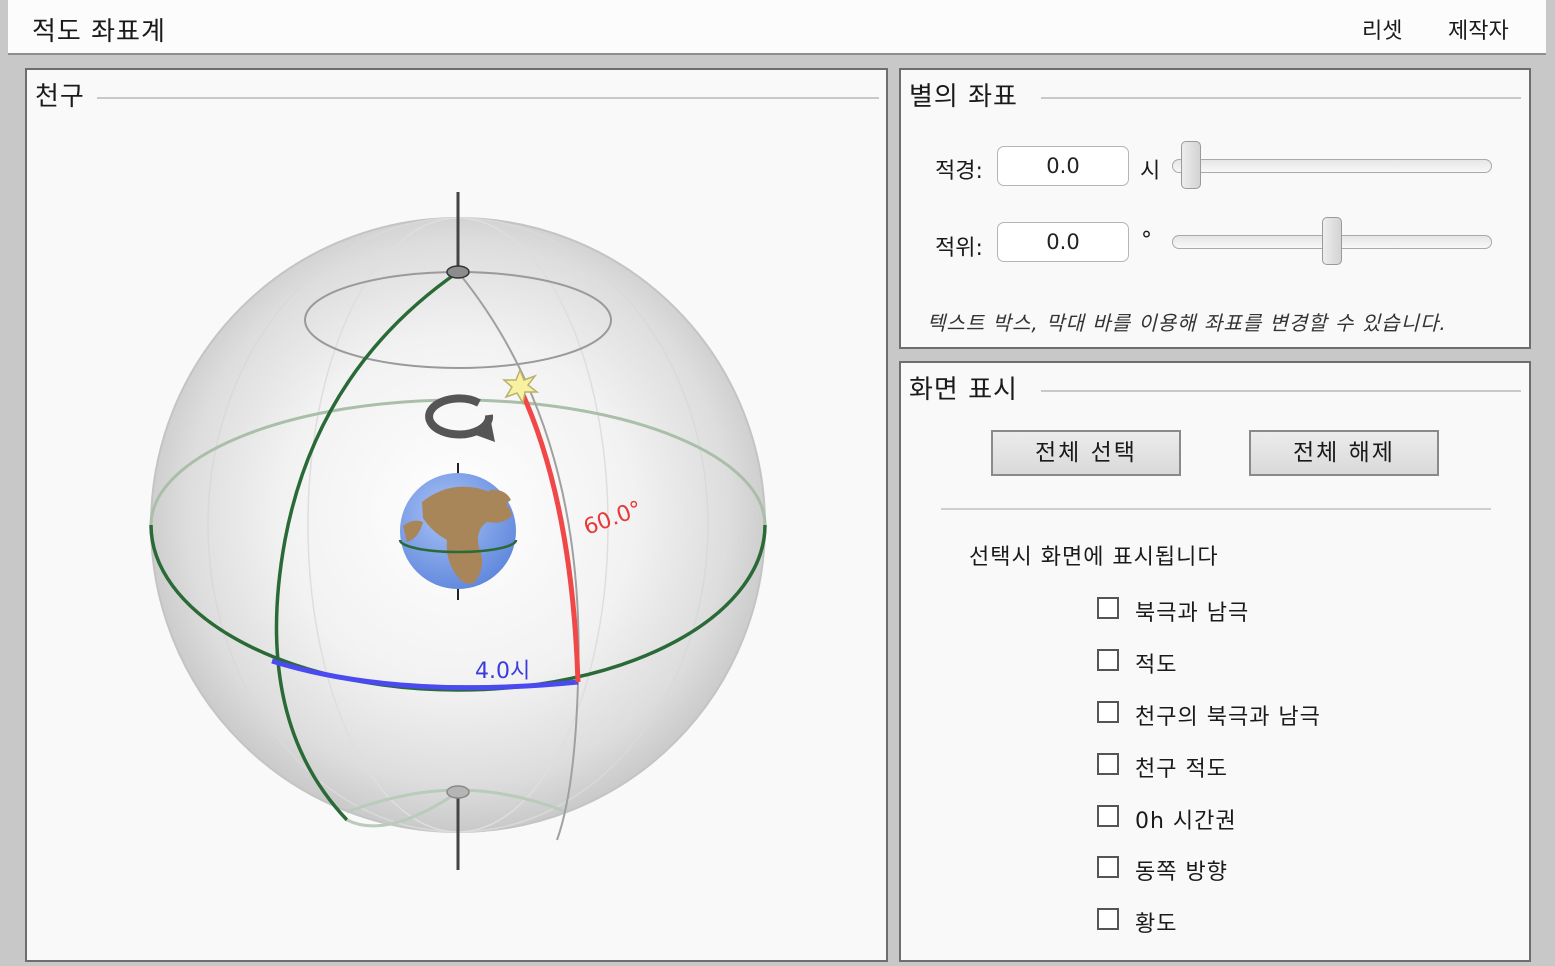 The height and width of the screenshot is (966, 1555). What do you see at coordinates (1146, 240) in the screenshot?
I see `dec-unit: °` at bounding box center [1146, 240].